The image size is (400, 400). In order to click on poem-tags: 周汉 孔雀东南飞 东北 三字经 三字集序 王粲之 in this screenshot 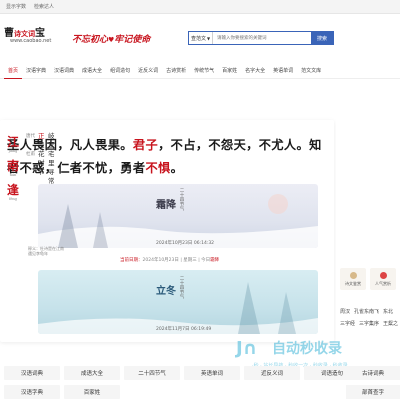, I will do `click(370, 318)`.